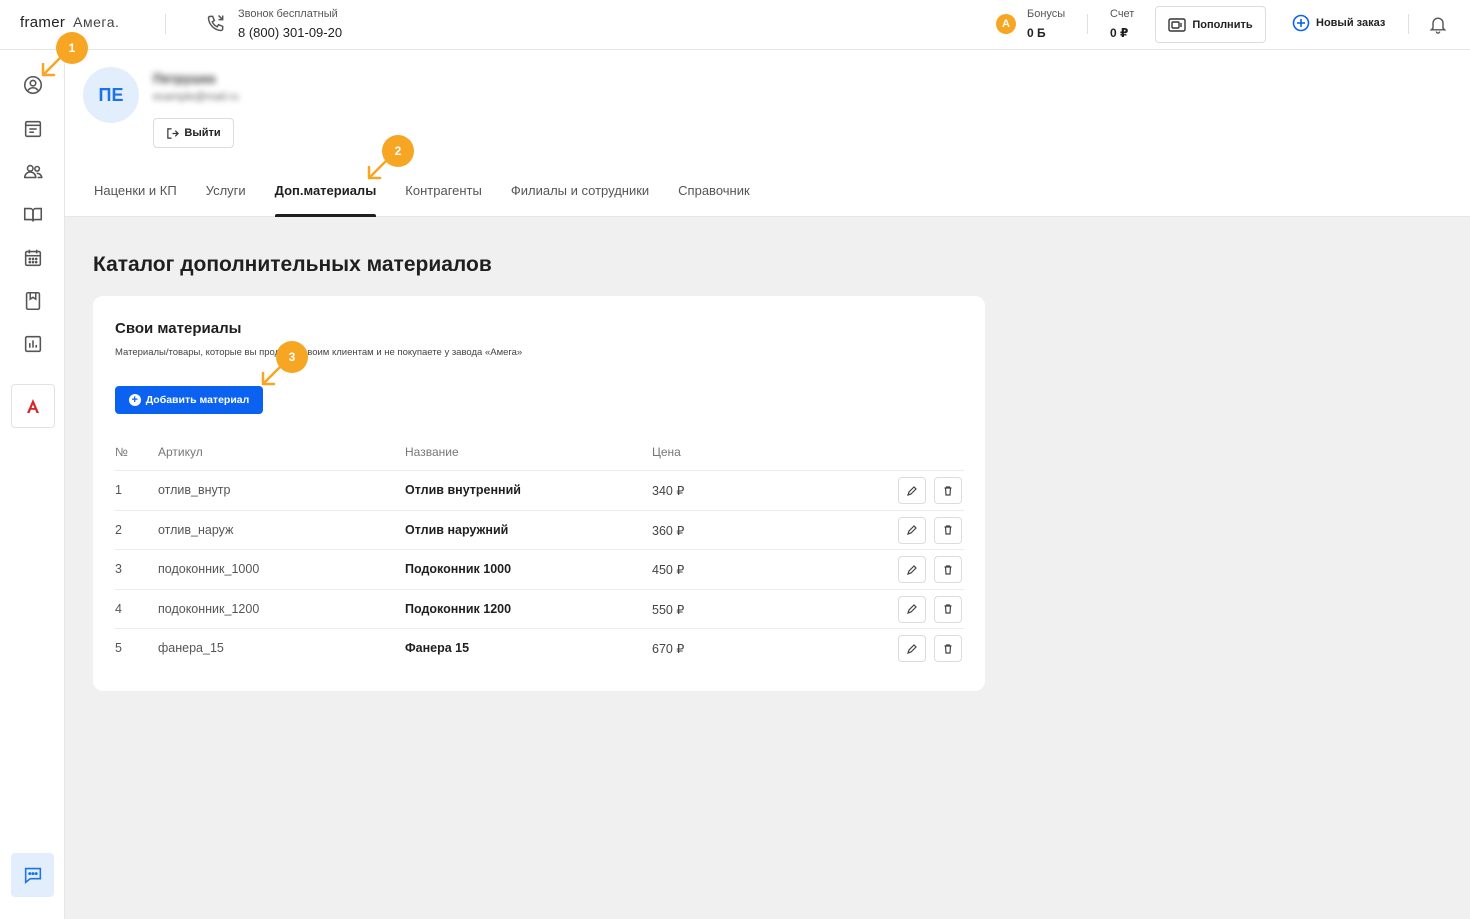 This screenshot has height=919, width=1470. I want to click on bell-icon, so click(1438, 24).